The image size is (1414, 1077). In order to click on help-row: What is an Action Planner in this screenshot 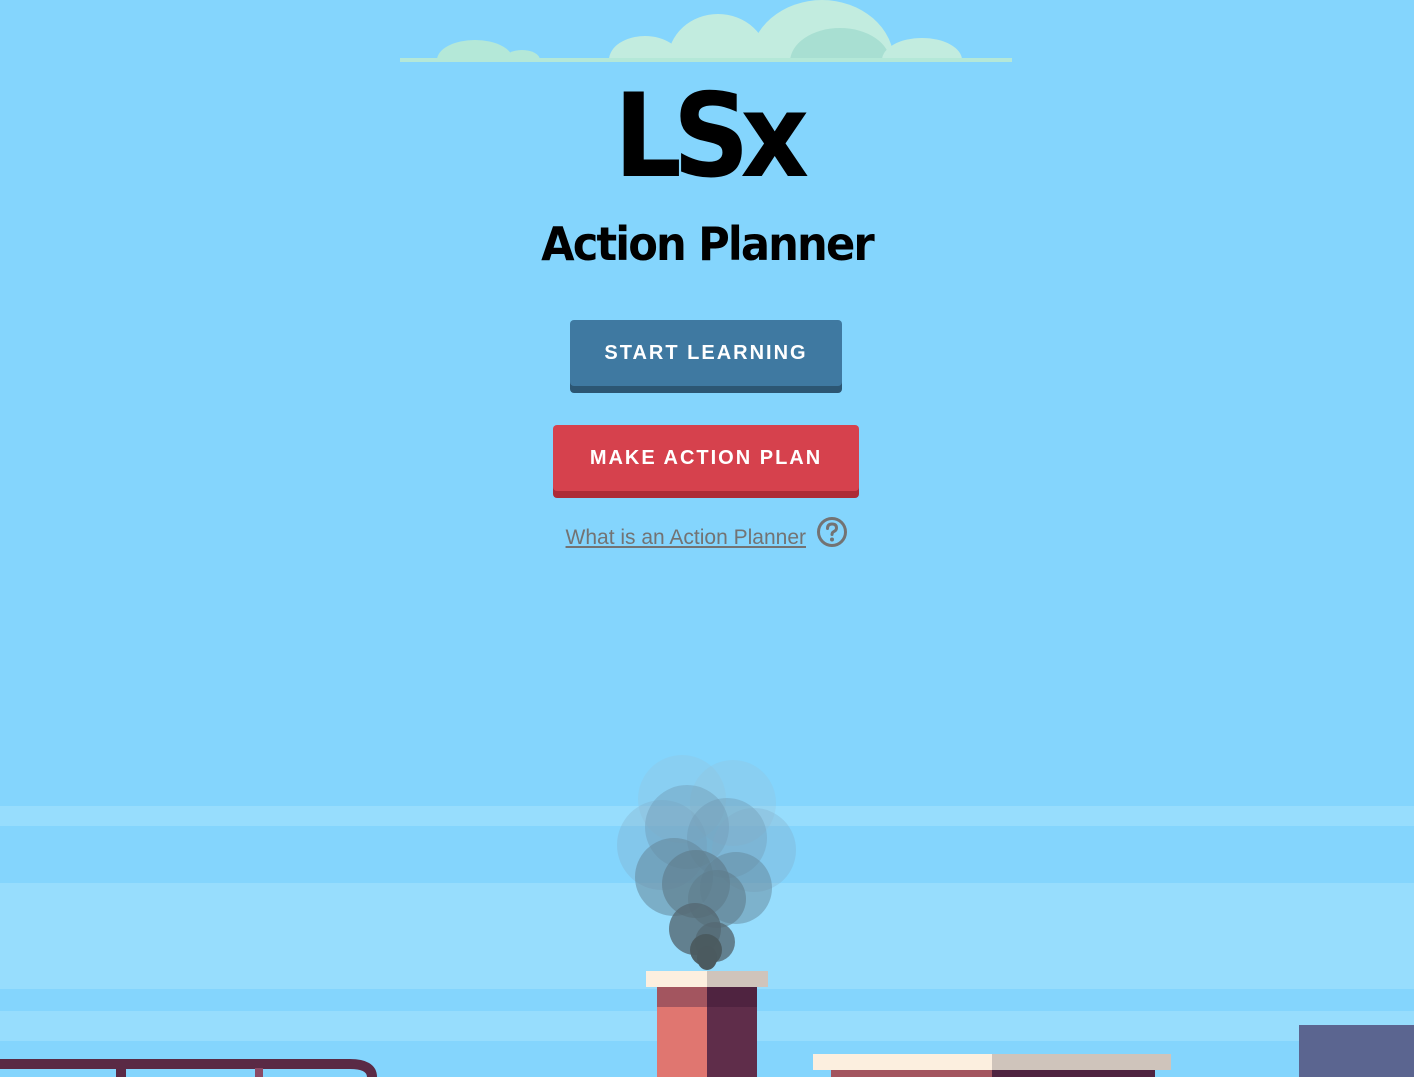, I will do `click(707, 539)`.